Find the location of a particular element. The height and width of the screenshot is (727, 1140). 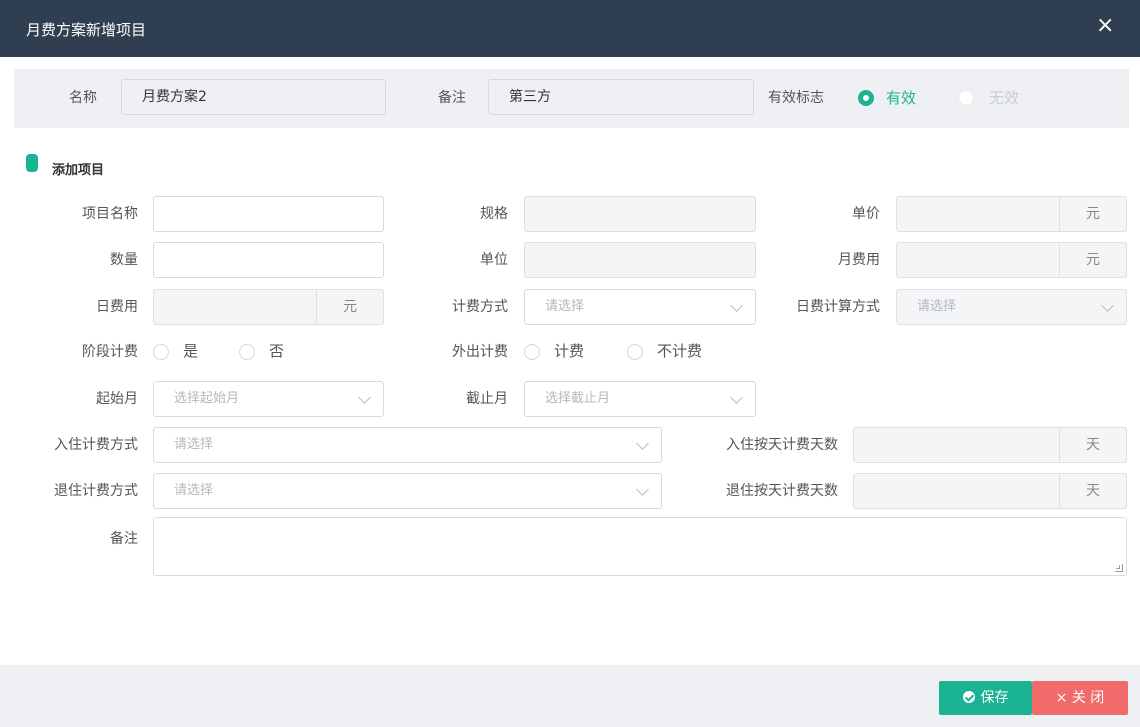

daily-fee-input: 元 is located at coordinates (268, 307).